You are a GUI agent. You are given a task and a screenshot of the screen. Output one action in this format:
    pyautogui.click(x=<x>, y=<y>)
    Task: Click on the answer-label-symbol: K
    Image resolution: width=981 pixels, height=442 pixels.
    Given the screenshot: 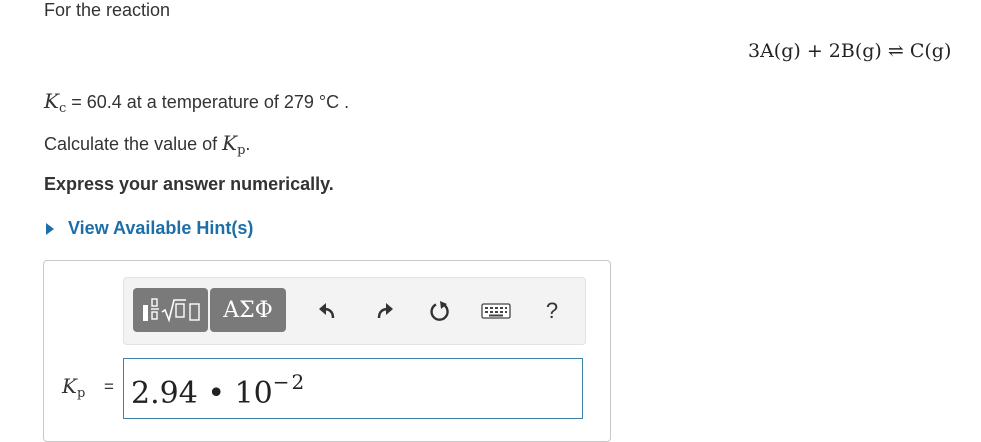 What is the action you would take?
    pyautogui.click(x=69, y=386)
    